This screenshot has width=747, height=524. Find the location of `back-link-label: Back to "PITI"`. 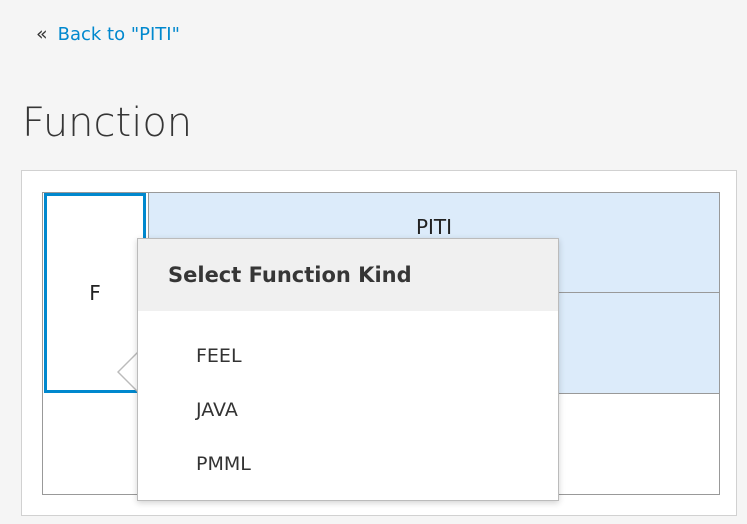

back-link-label: Back to "PITI" is located at coordinates (119, 34).